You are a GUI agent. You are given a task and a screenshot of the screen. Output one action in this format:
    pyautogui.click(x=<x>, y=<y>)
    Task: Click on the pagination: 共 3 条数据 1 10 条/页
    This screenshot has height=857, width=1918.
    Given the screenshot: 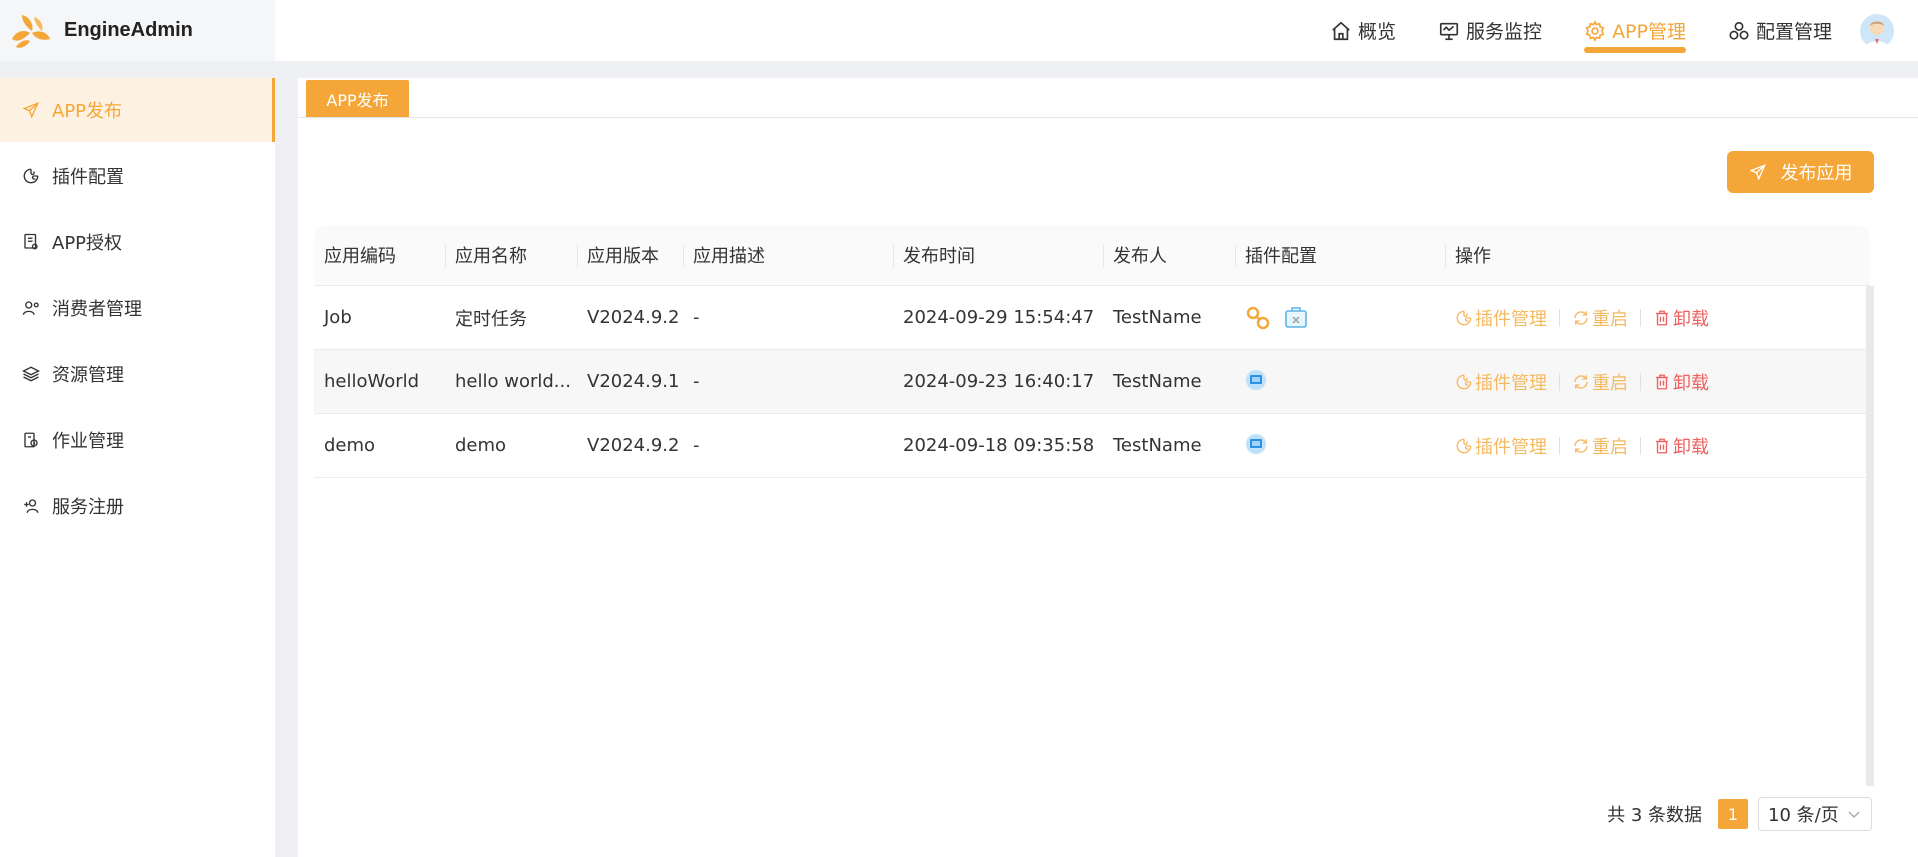 What is the action you would take?
    pyautogui.click(x=1739, y=814)
    